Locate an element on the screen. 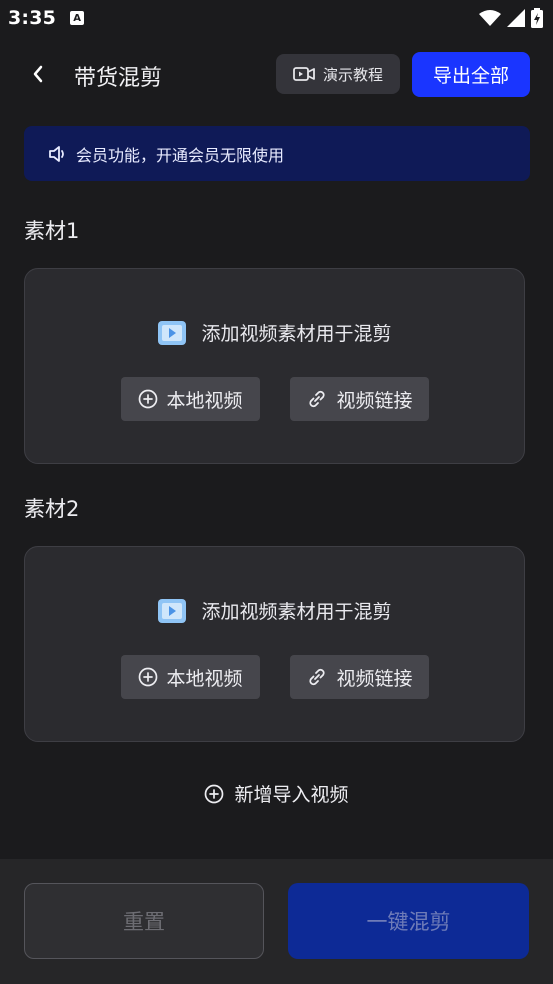  export-all-button: 导出全部 is located at coordinates (471, 74).